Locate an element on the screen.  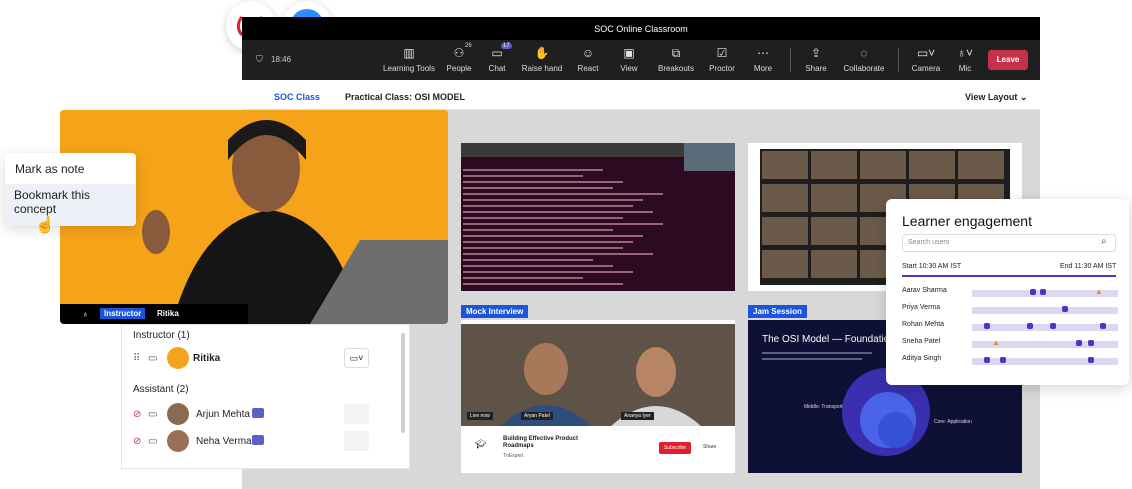
chevron-down-icon: ⌄ is located at coordinates (1023, 97).